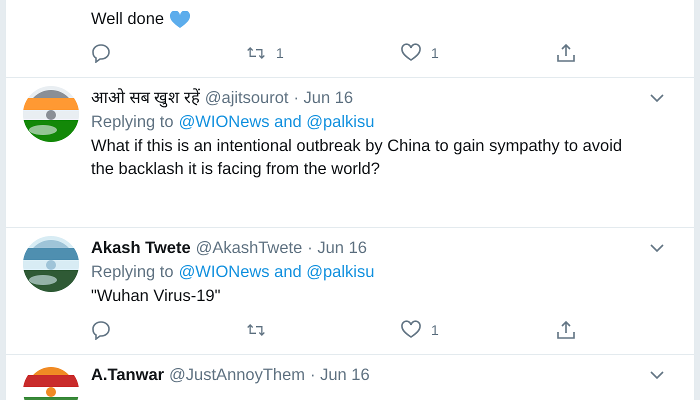  I want to click on author-name: Akash Twete, so click(141, 248).